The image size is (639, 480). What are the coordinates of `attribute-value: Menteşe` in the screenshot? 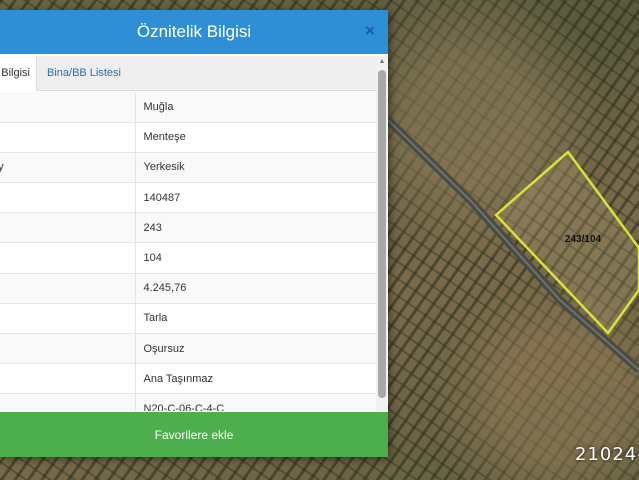 It's located at (255, 137).